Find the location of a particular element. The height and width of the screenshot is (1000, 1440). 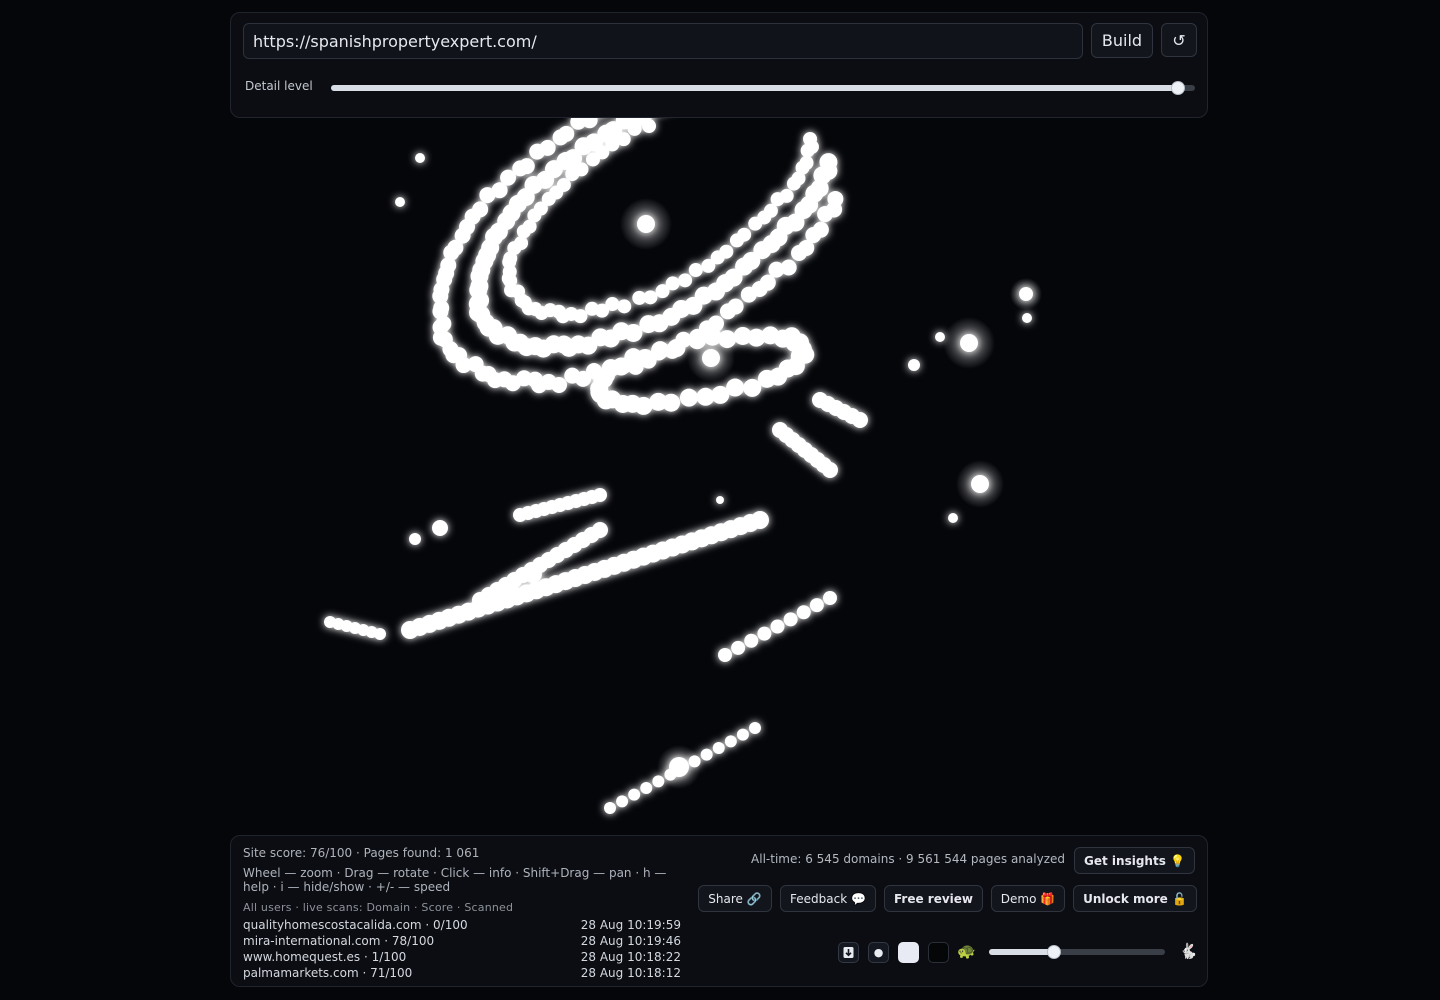

light-theme-swatch is located at coordinates (908, 952).